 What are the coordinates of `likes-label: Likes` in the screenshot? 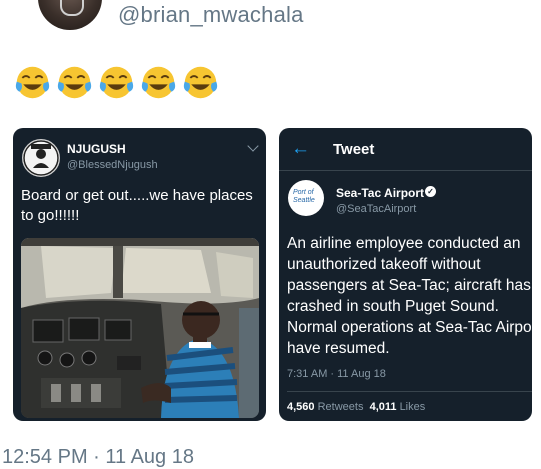 It's located at (413, 407).